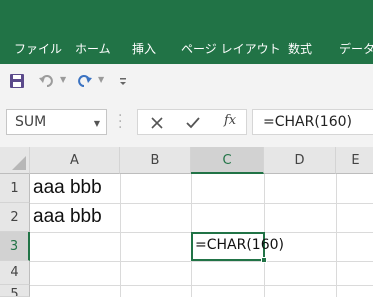 This screenshot has width=373, height=297. What do you see at coordinates (63, 79) in the screenshot?
I see `undo-dropdown-icon: ▼` at bounding box center [63, 79].